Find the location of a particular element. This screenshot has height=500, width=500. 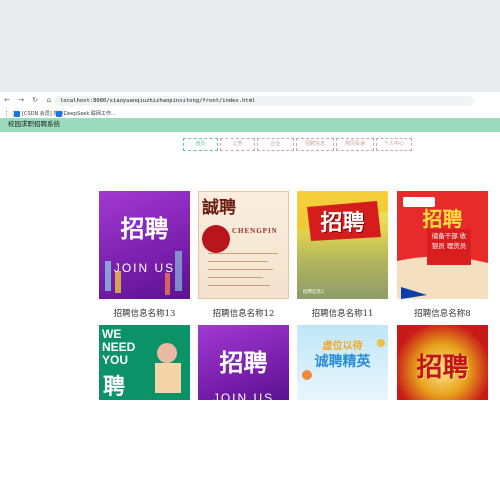

poster-subtitle: WE NEED YOU is located at coordinates (119, 347).